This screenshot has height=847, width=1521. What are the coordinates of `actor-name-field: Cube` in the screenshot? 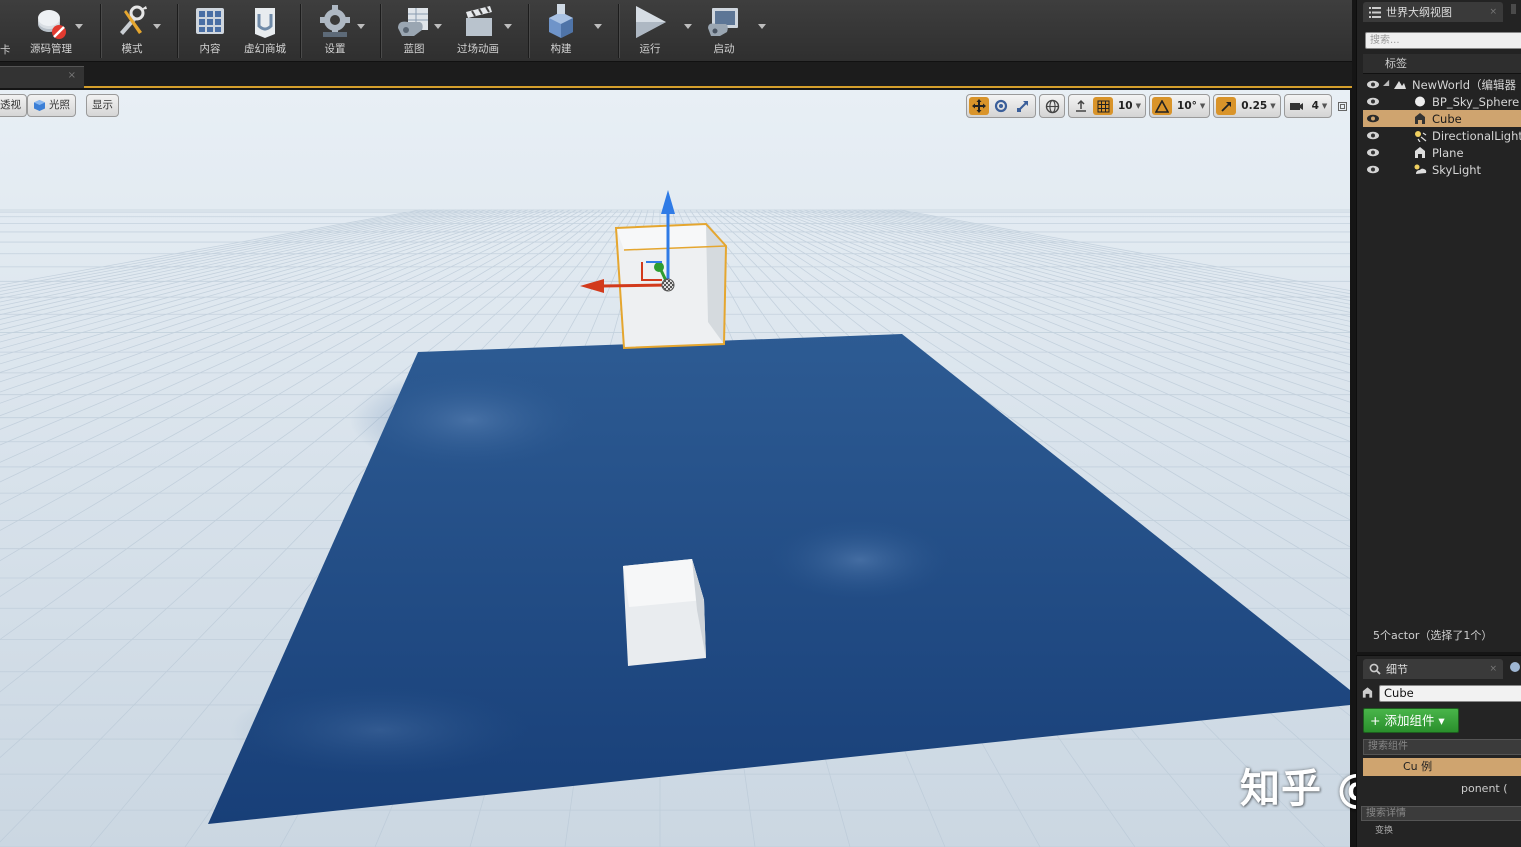 It's located at (1450, 693).